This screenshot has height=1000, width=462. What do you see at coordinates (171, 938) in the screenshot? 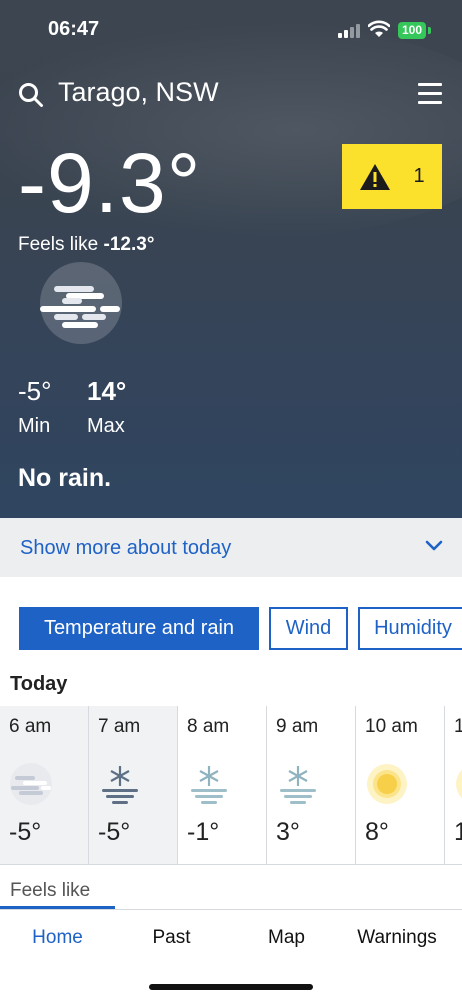
I see `nav-past: Past` at bounding box center [171, 938].